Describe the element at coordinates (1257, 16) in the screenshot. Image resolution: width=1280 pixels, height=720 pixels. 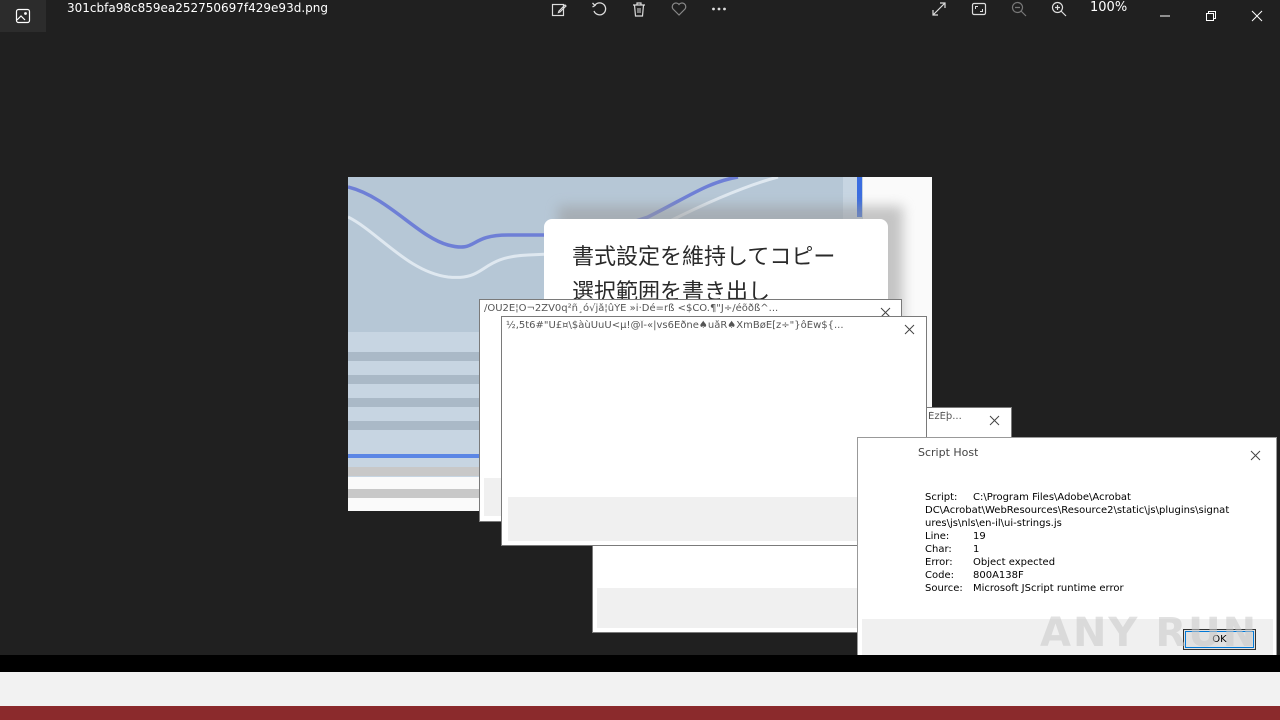
I see `close-button` at that location.